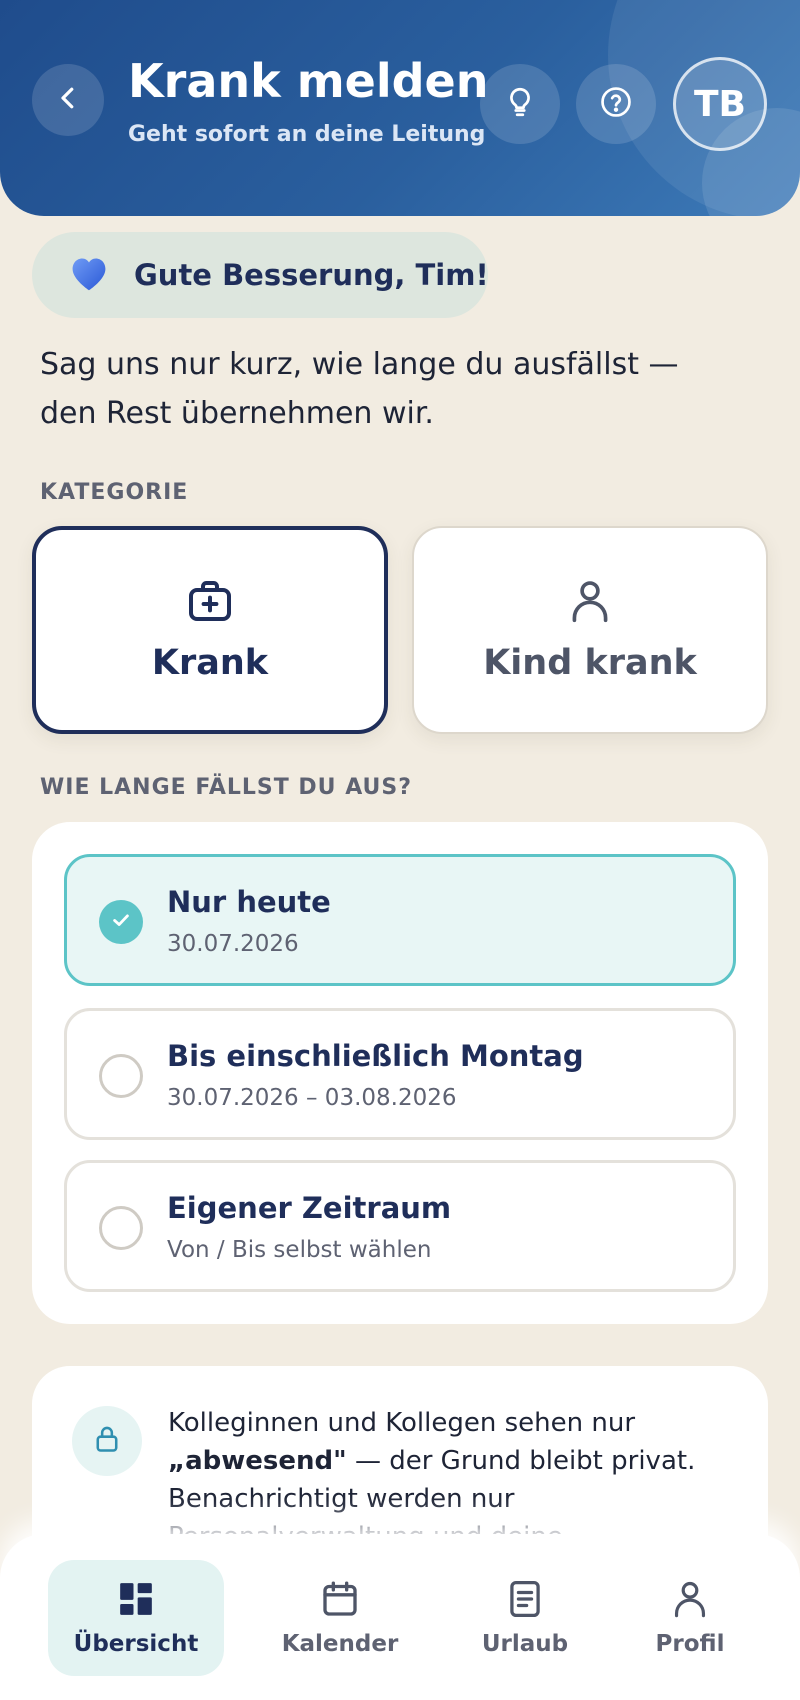 The height and width of the screenshot is (1700, 800). I want to click on lightbulb-icon, so click(520, 104).